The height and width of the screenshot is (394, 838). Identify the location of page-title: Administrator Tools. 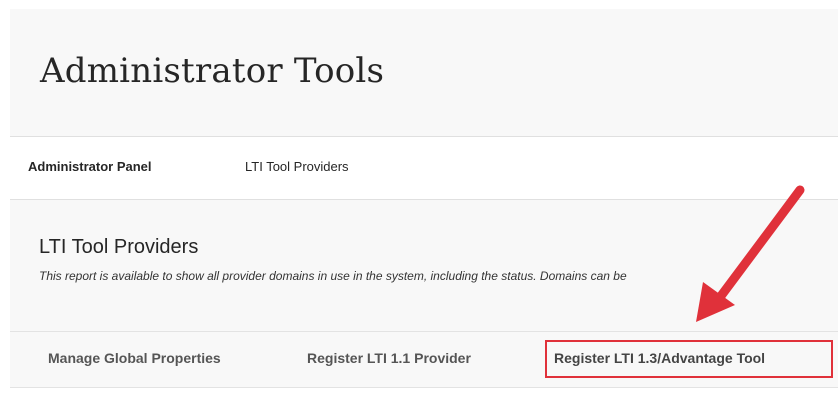
(212, 71).